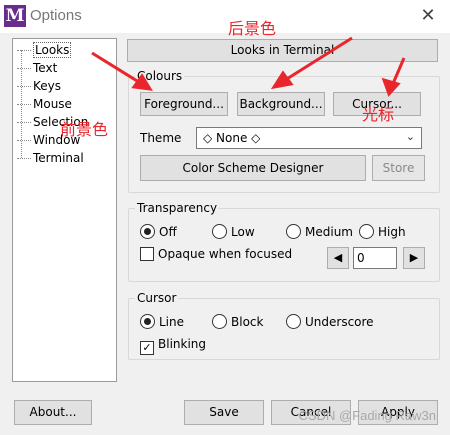 The width and height of the screenshot is (450, 435). Describe the element at coordinates (84, 129) in the screenshot. I see `annotation-foreground: 前景色` at that location.